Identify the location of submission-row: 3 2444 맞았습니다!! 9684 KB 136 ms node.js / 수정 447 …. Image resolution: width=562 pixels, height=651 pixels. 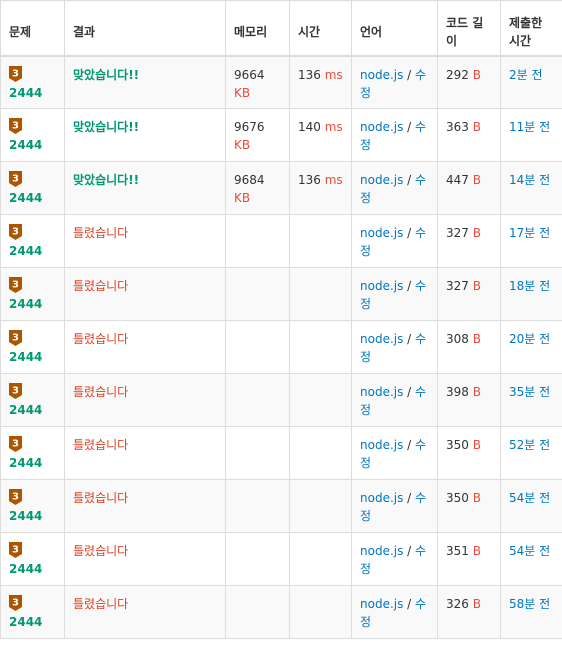
(281, 188).